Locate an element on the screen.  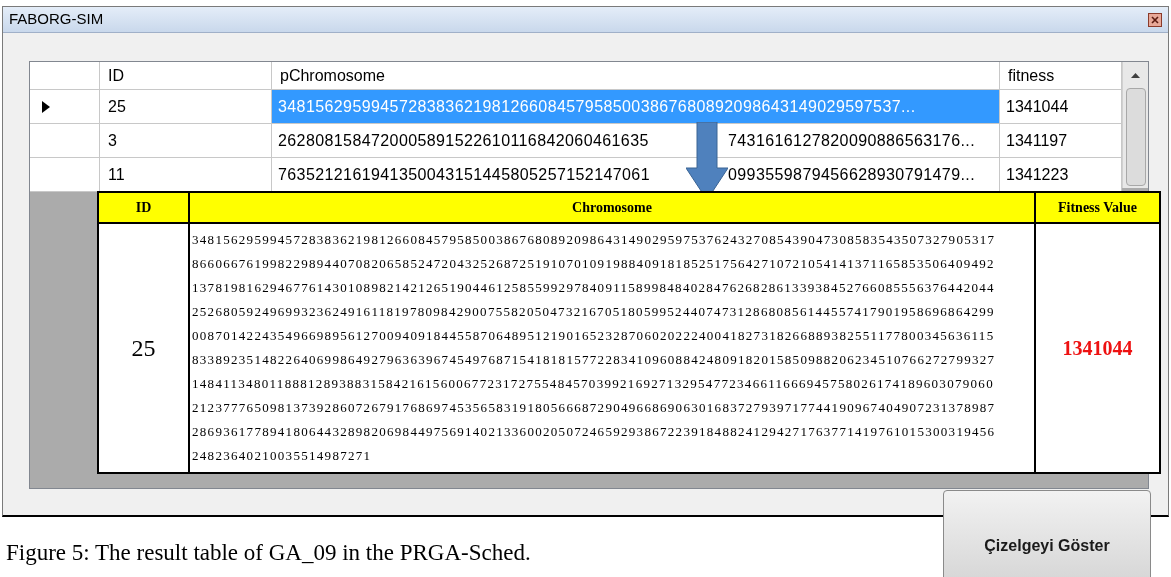
up-arrow-icon is located at coordinates (1135, 75).